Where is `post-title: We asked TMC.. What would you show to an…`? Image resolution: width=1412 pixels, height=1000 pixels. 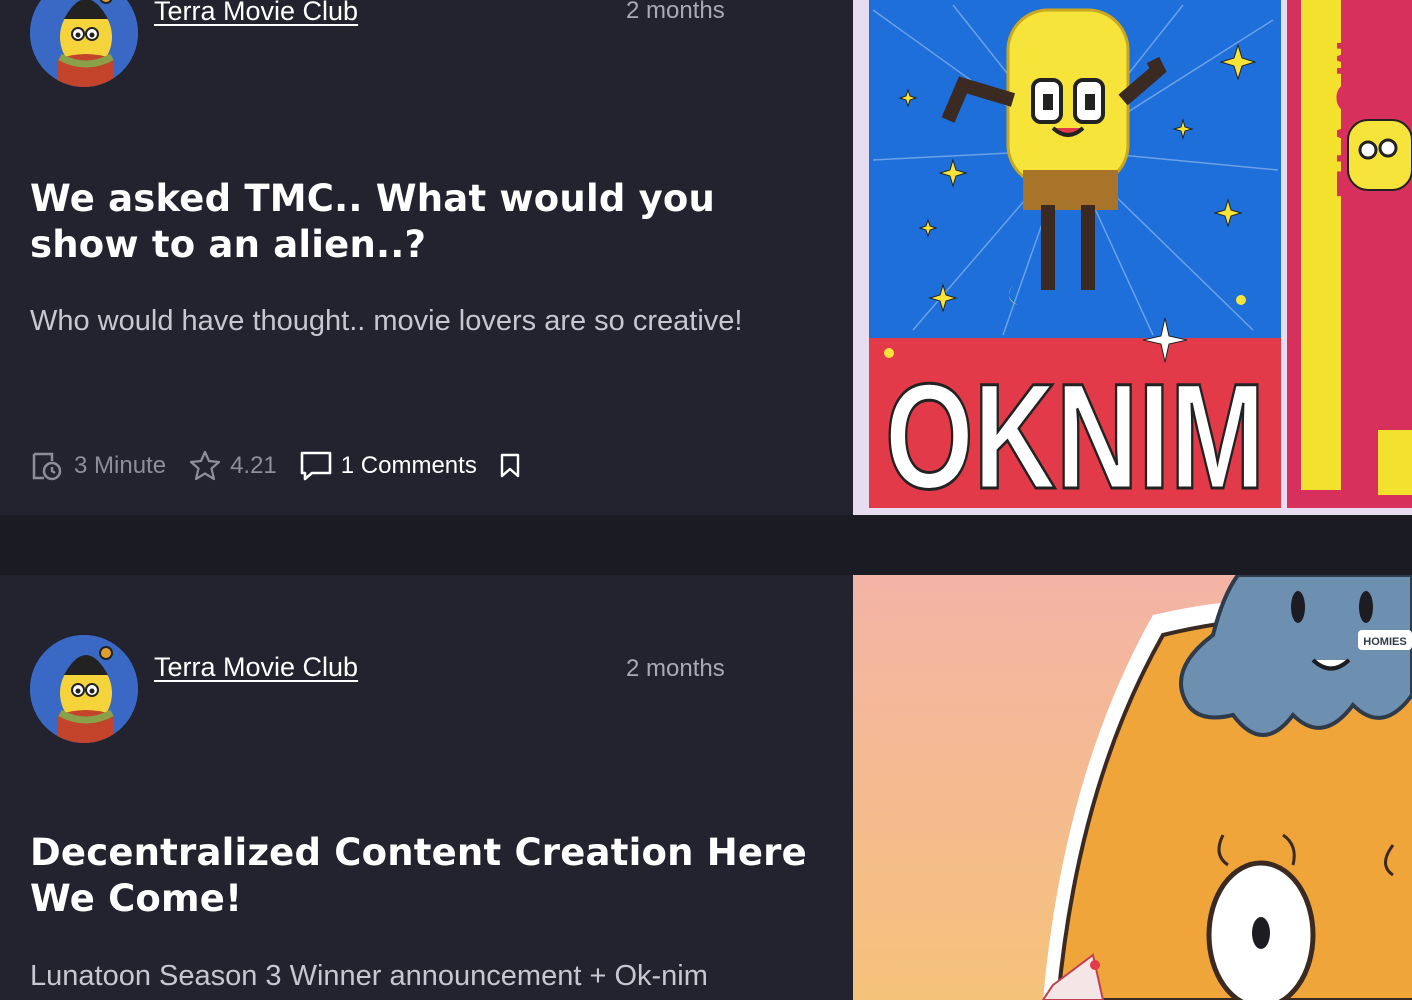
post-title: We asked TMC.. What would you show to an… is located at coordinates (430, 222).